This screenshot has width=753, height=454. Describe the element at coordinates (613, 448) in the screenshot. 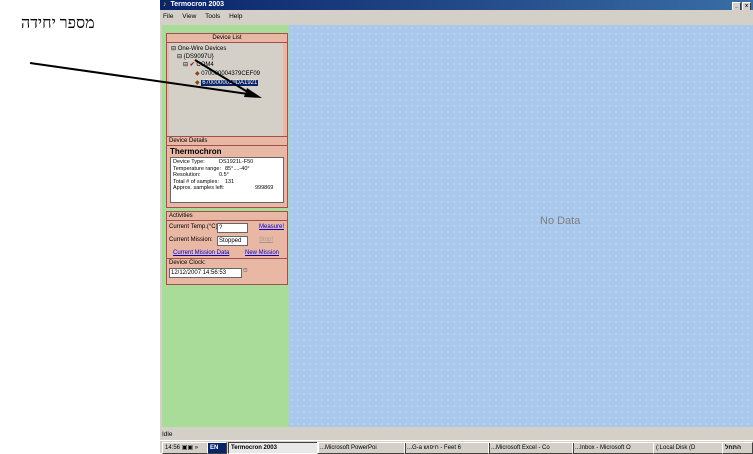

I see `taskbar-item-outlook: ...Inbox - Microsoft O` at that location.